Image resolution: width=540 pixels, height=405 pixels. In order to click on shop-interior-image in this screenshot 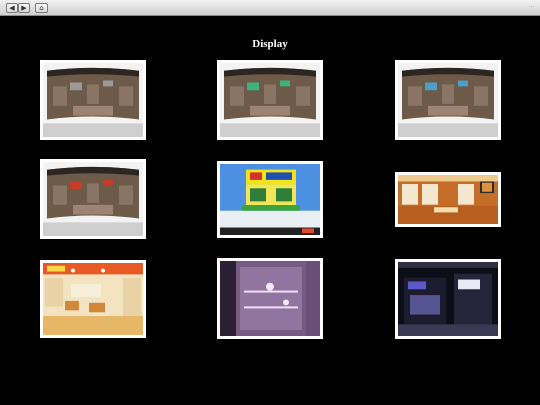, I will do `click(93, 299)`.